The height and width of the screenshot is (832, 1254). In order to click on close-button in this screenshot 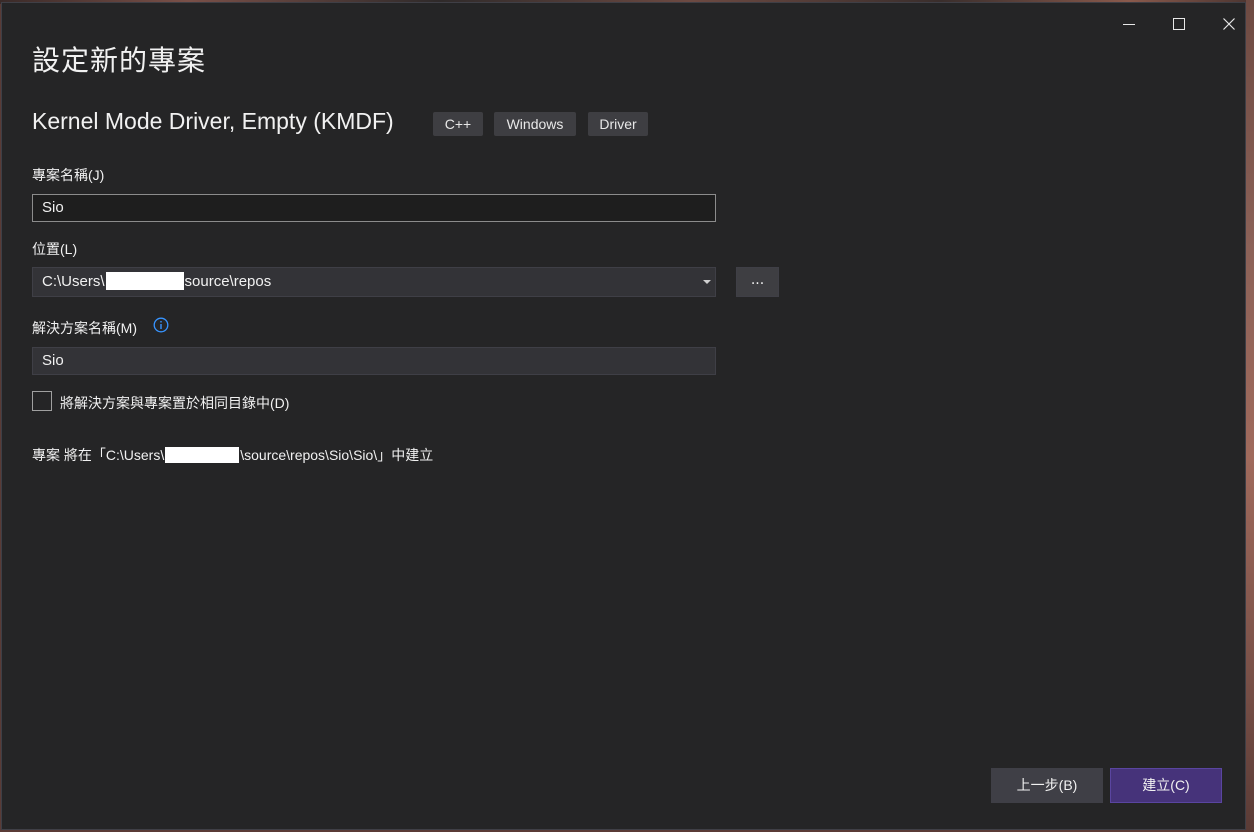, I will do `click(1229, 24)`.